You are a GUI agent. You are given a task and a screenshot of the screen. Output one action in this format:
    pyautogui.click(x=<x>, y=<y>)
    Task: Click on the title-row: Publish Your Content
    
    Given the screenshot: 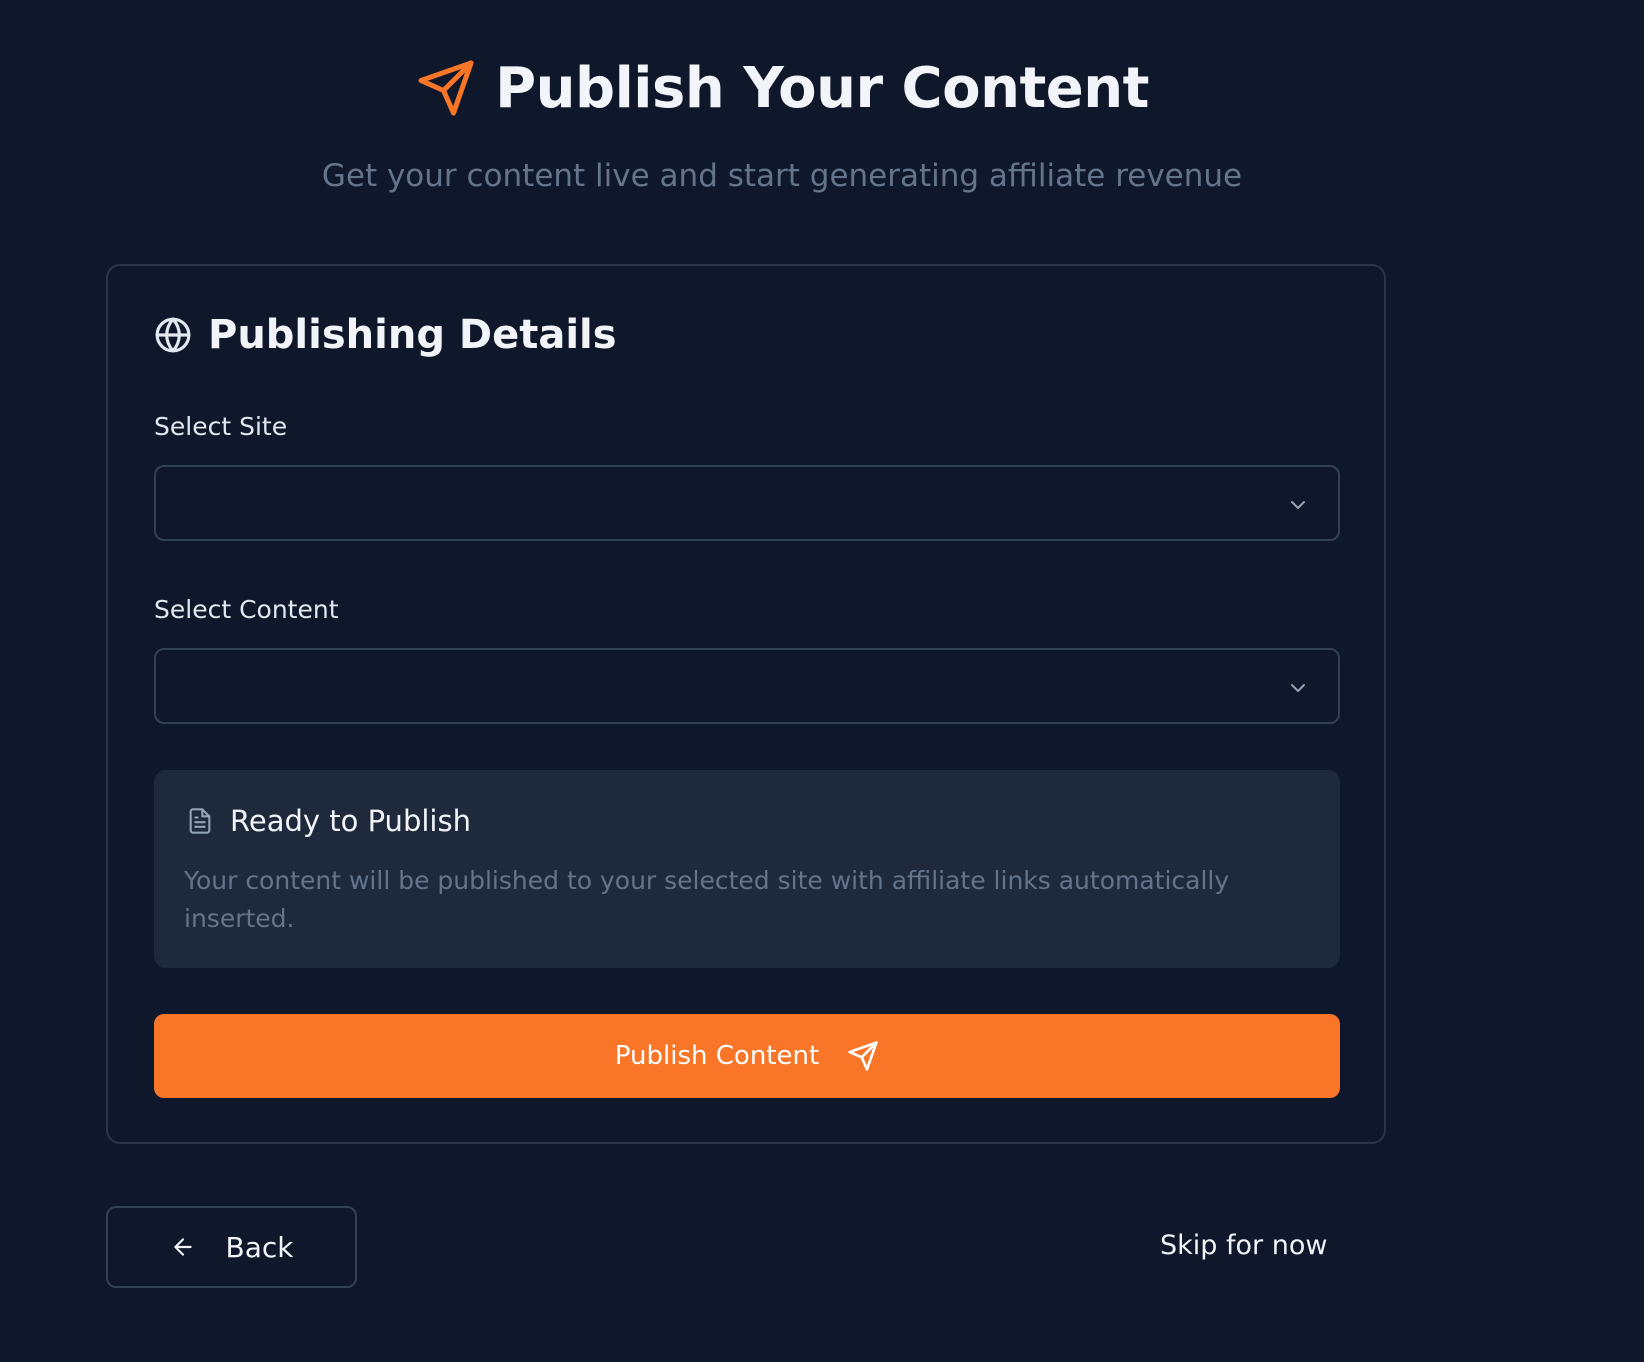 What is the action you would take?
    pyautogui.click(x=782, y=88)
    